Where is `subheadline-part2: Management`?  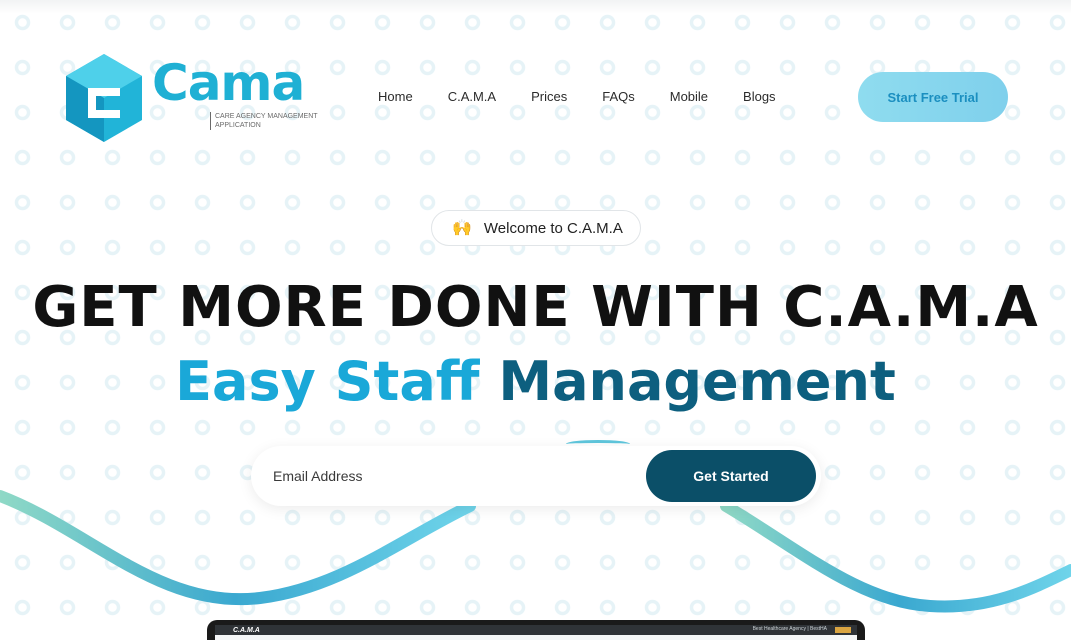 subheadline-part2: Management is located at coordinates (697, 381).